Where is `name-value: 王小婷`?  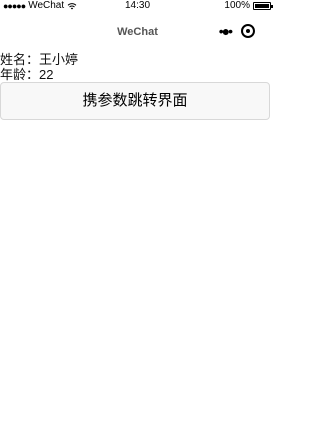 name-value: 王小婷 is located at coordinates (59, 59).